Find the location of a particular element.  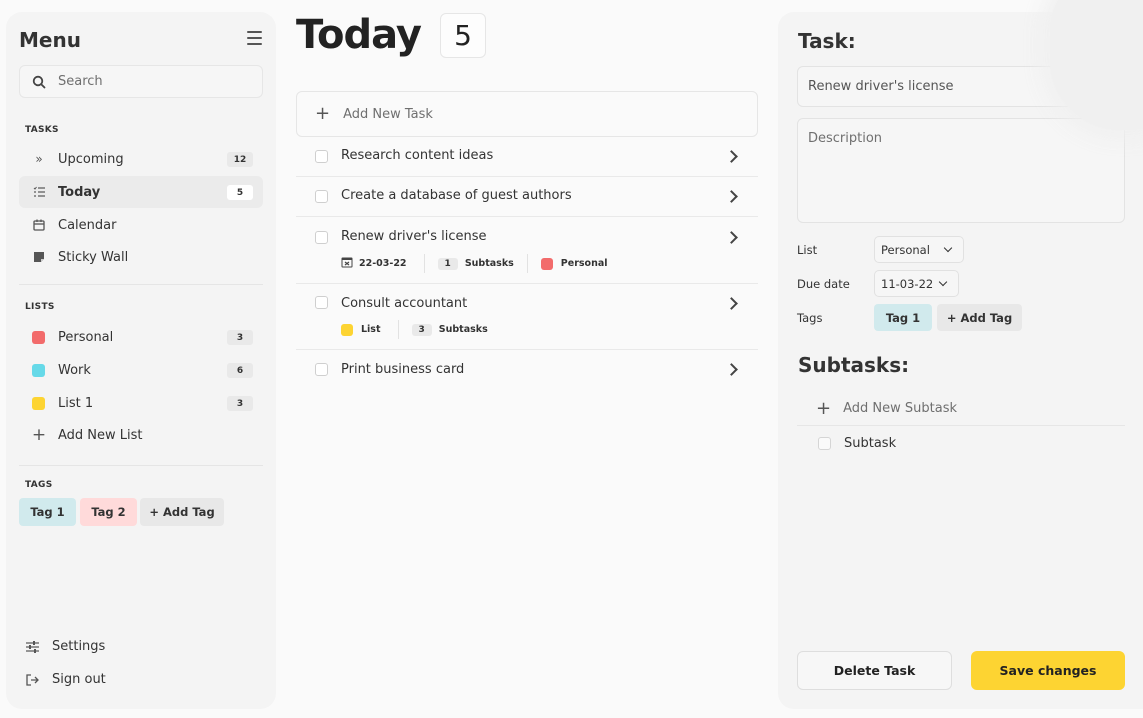

task-title: Create a database of guest authors is located at coordinates (456, 195).